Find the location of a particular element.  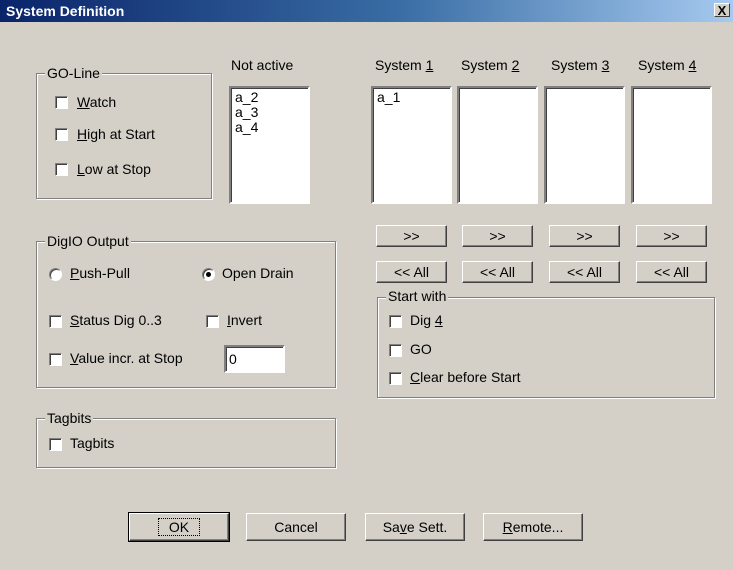

system-3-listbox is located at coordinates (584, 145).